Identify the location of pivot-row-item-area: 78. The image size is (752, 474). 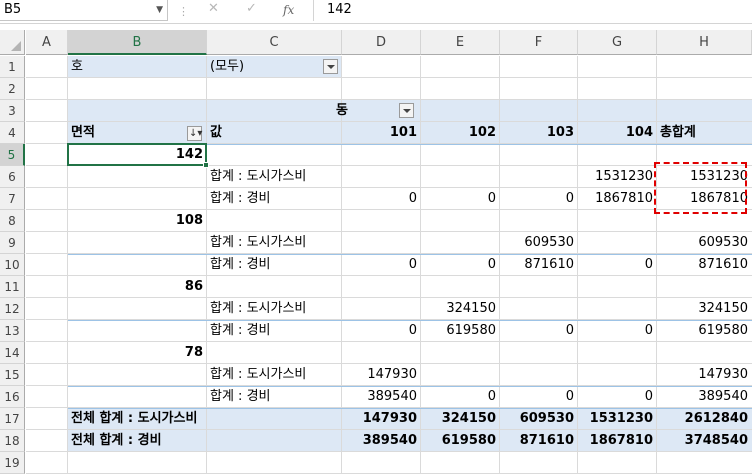
(193, 352).